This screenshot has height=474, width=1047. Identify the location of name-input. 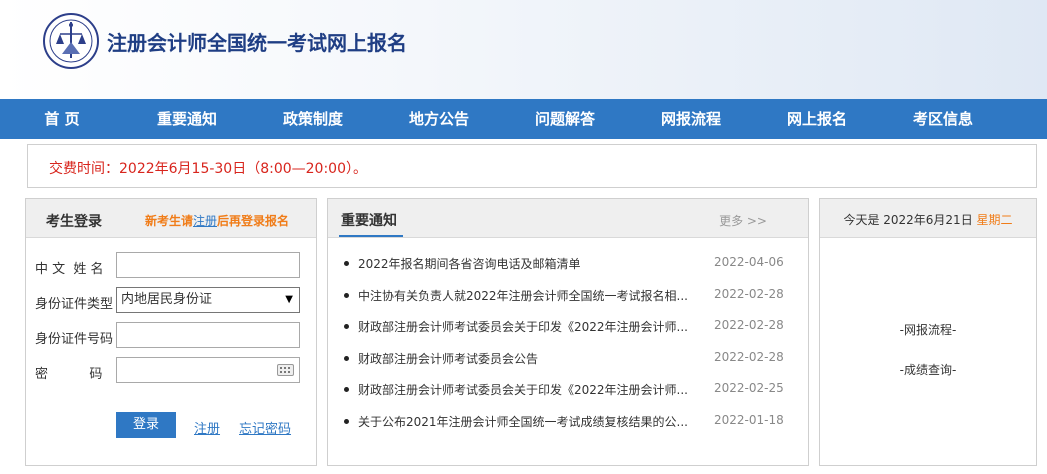
(208, 265).